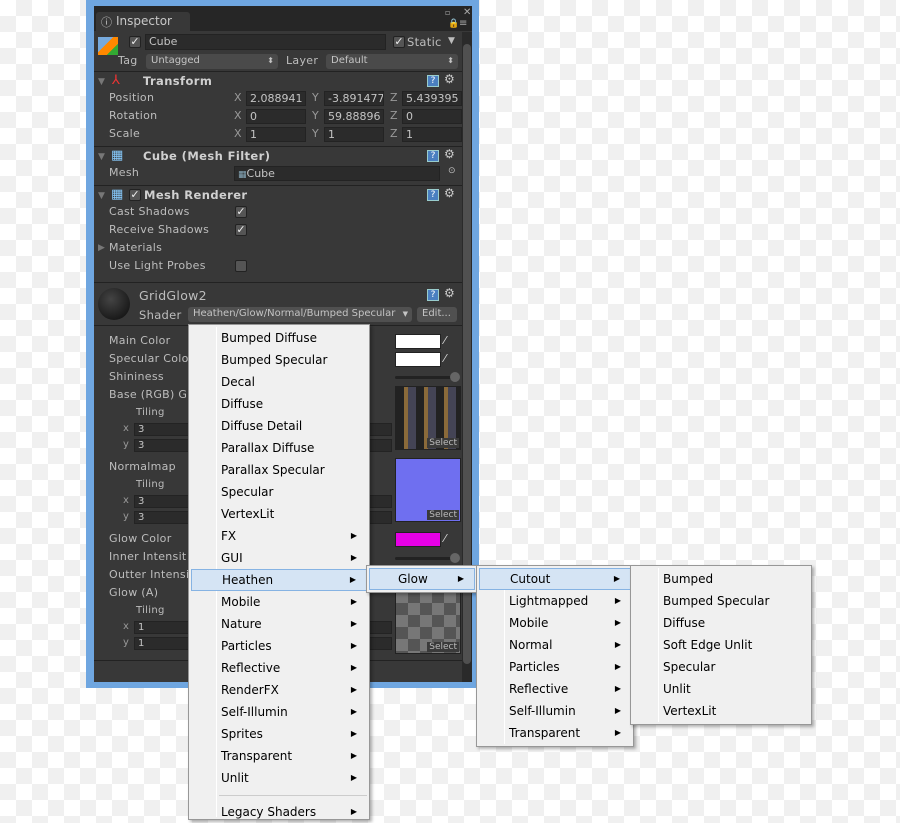 Image resolution: width=900 pixels, height=823 pixels. I want to click on menu-item: FX ▶, so click(279, 536).